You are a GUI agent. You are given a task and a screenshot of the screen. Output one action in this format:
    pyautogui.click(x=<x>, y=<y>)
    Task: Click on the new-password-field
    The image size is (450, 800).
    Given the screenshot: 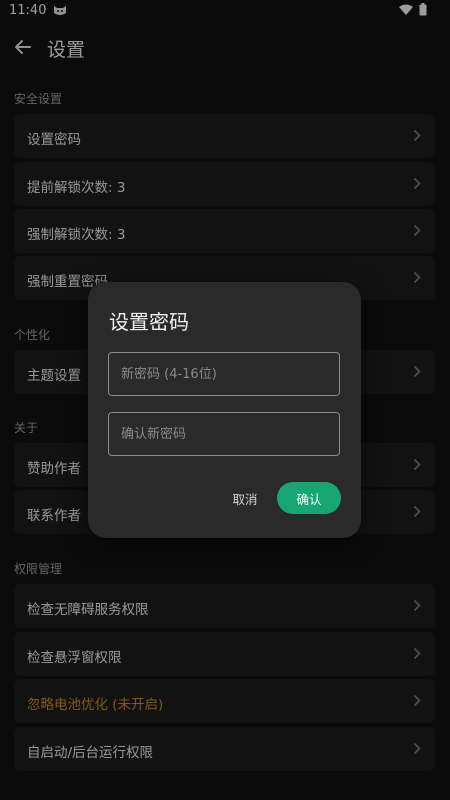 What is the action you would take?
    pyautogui.click(x=224, y=374)
    